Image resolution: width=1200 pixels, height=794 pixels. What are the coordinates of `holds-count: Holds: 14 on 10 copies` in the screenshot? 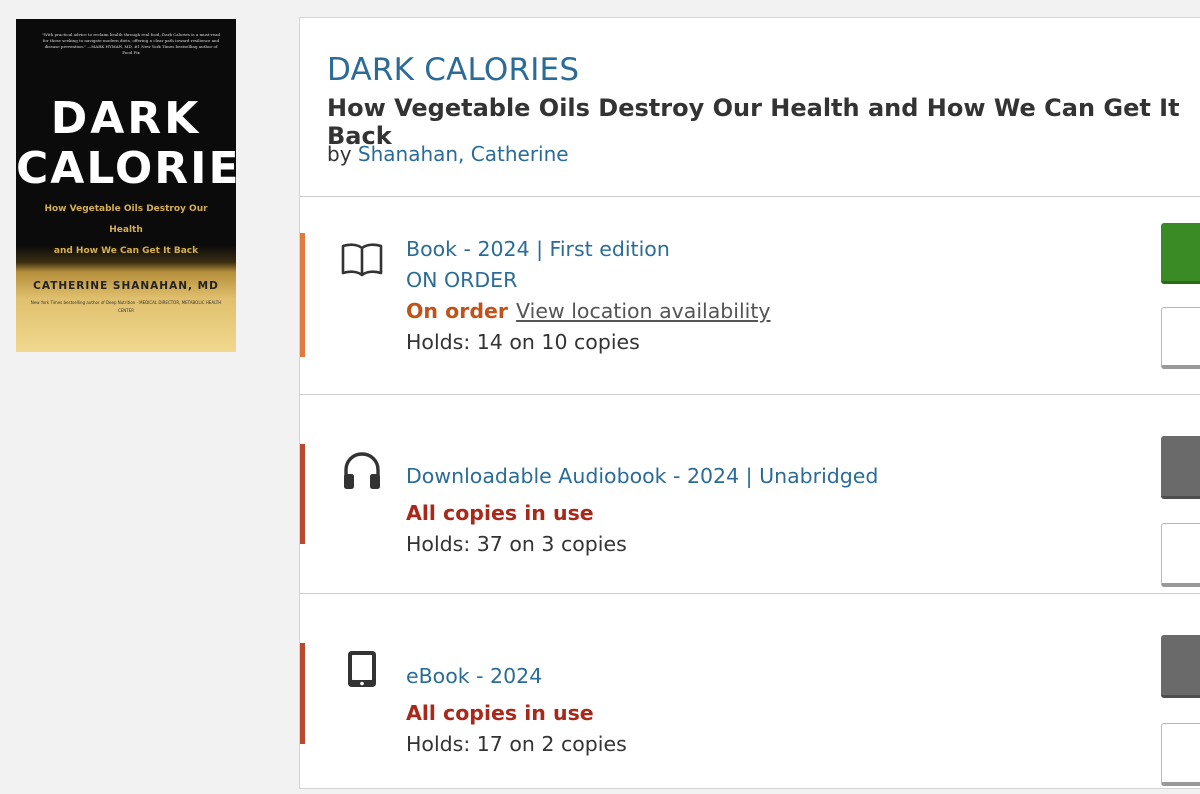 It's located at (523, 342).